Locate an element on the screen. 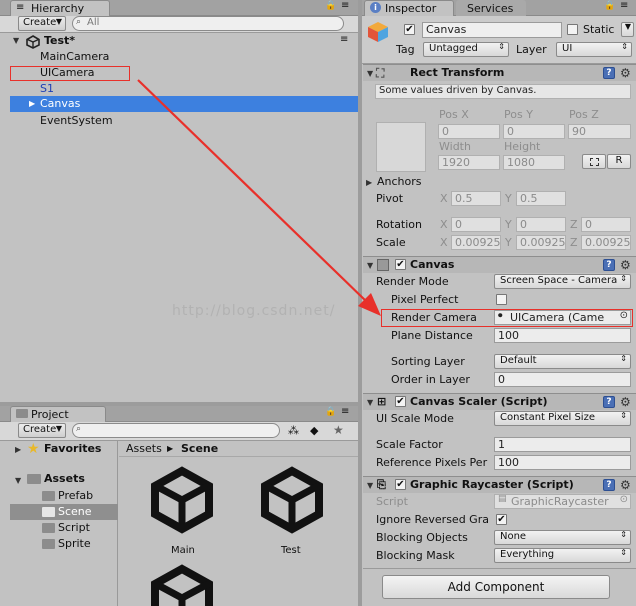 The width and height of the screenshot is (636, 606). hierarchy-item-s1: S1 is located at coordinates (179, 89).